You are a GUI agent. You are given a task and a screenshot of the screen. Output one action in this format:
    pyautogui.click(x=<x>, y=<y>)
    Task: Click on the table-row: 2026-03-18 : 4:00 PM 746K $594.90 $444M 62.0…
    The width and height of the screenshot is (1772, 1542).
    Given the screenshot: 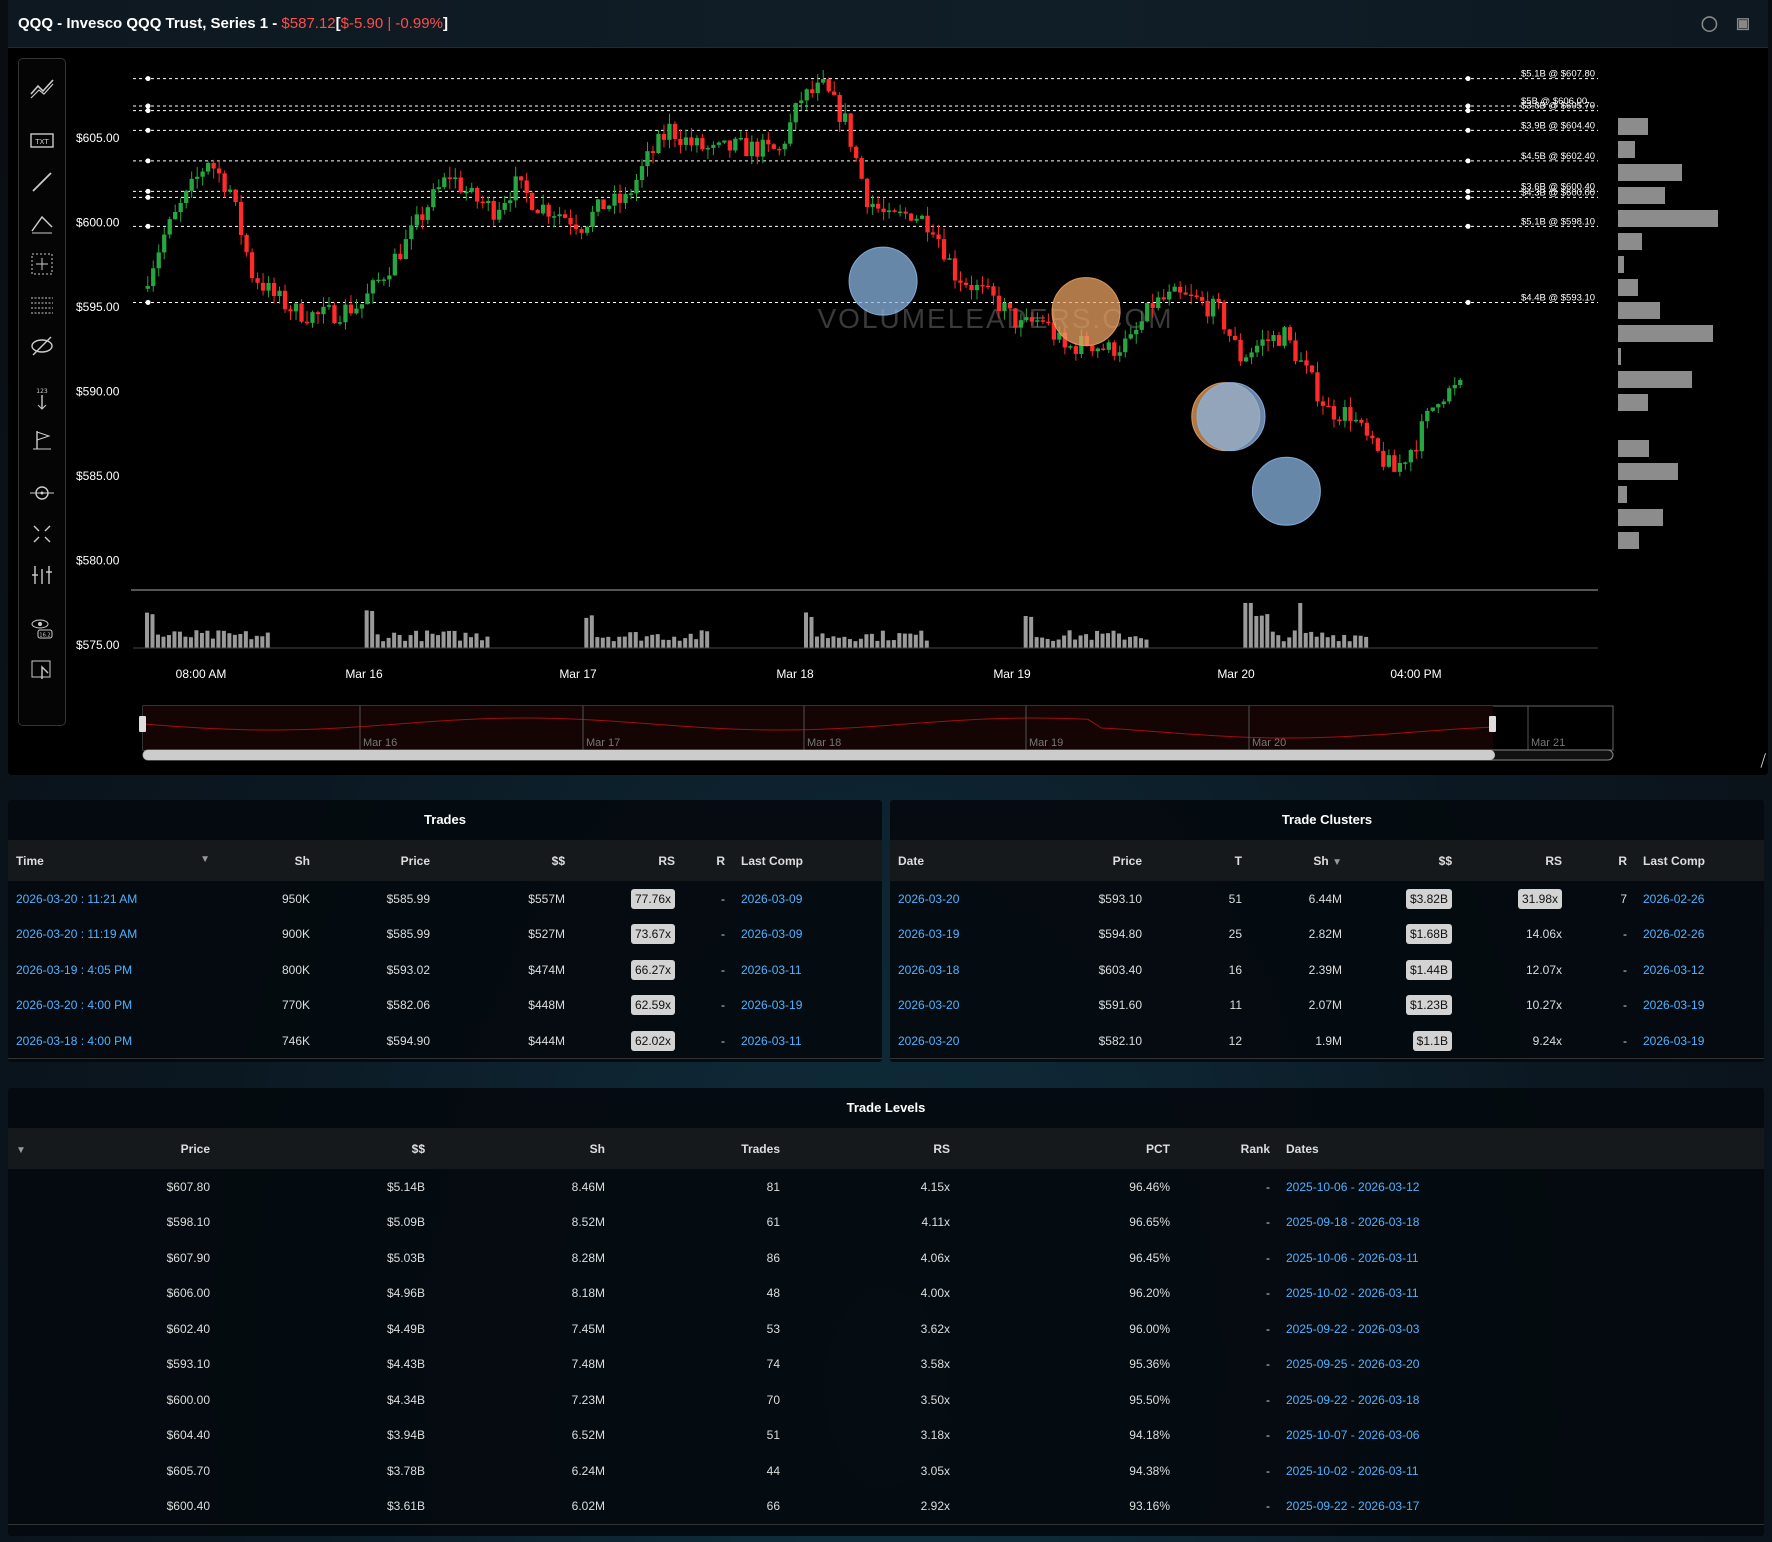 What is the action you would take?
    pyautogui.click(x=445, y=1041)
    